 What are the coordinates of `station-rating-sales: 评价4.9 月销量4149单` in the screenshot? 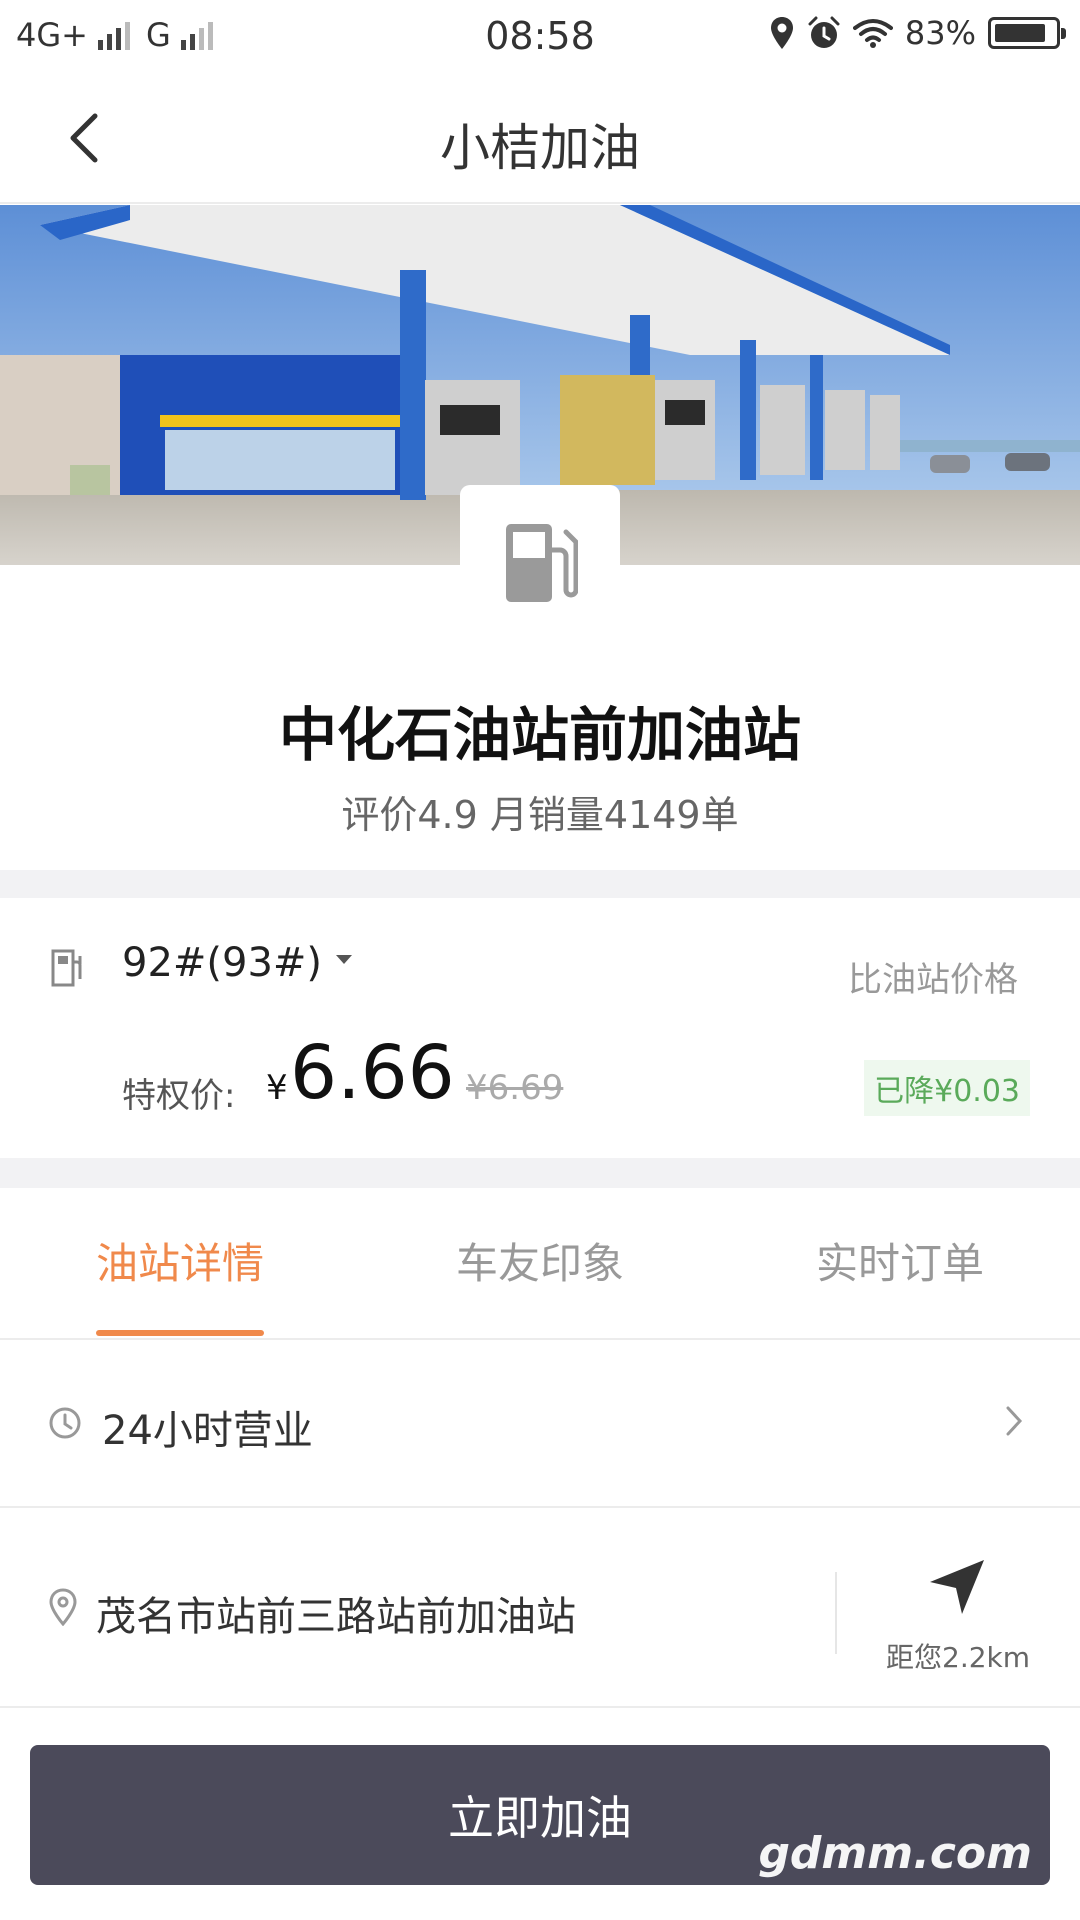 It's located at (540, 815).